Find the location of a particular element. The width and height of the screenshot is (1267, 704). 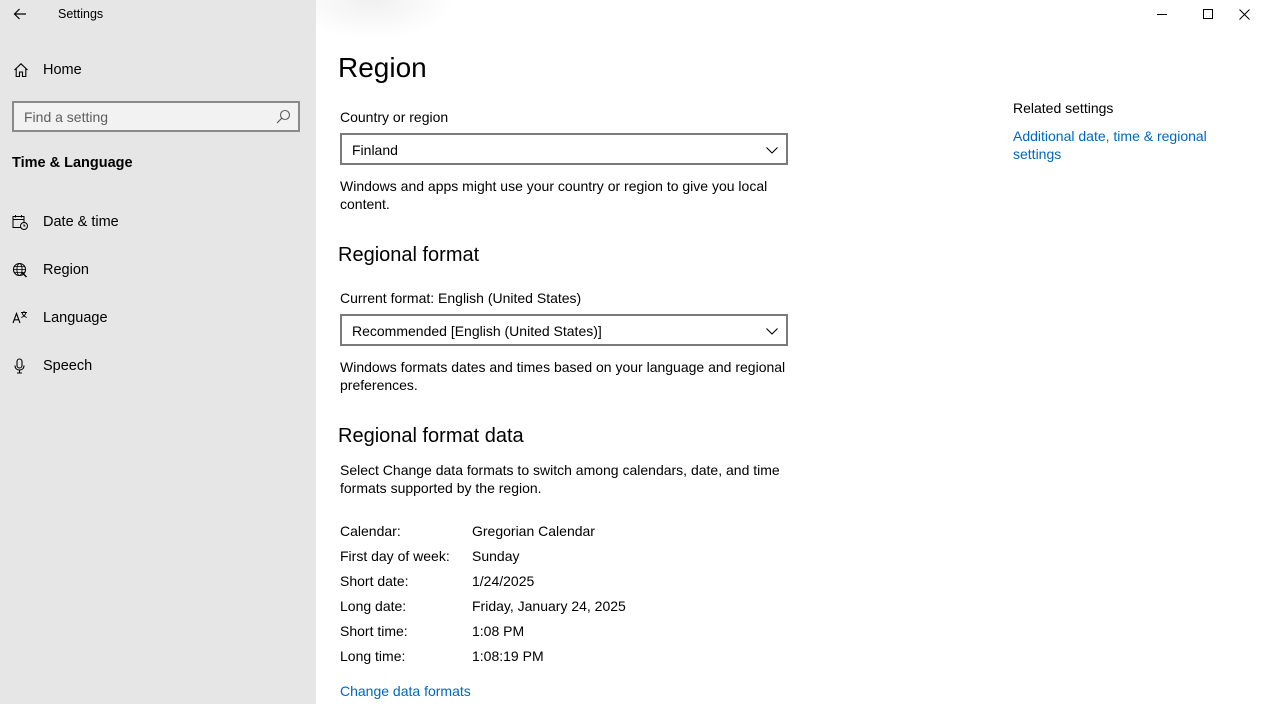

close-icon is located at coordinates (1244, 14).